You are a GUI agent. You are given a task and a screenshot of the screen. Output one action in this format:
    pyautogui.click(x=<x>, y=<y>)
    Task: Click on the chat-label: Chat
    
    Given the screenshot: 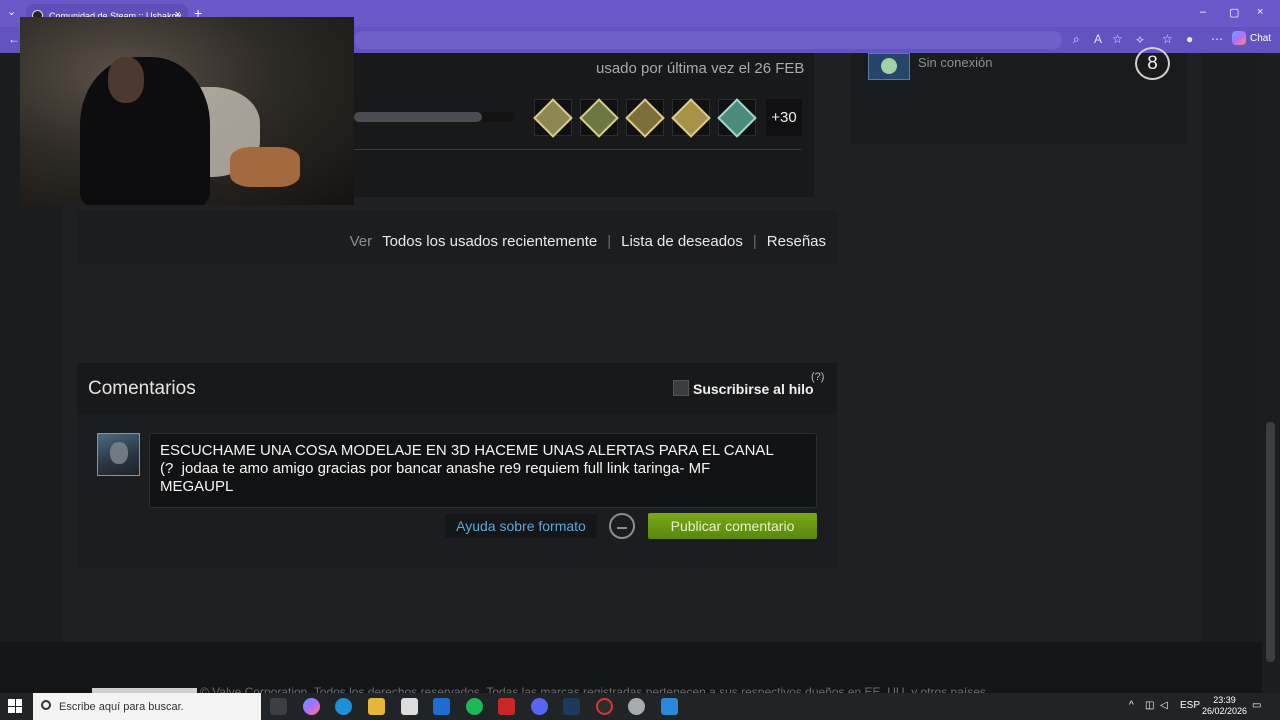 What is the action you would take?
    pyautogui.click(x=1261, y=38)
    